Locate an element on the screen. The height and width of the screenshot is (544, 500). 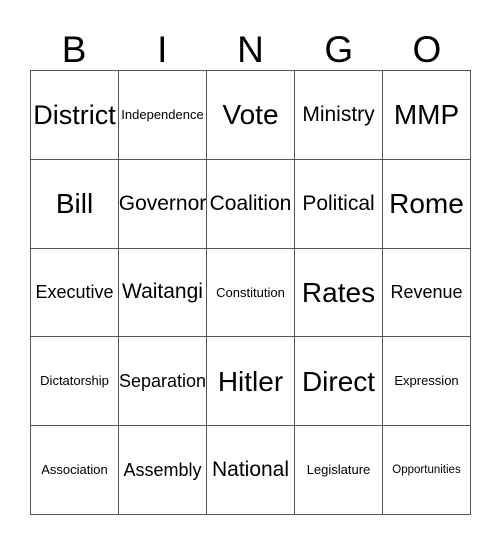
bingo-cell-label: Ministry is located at coordinates (338, 114).